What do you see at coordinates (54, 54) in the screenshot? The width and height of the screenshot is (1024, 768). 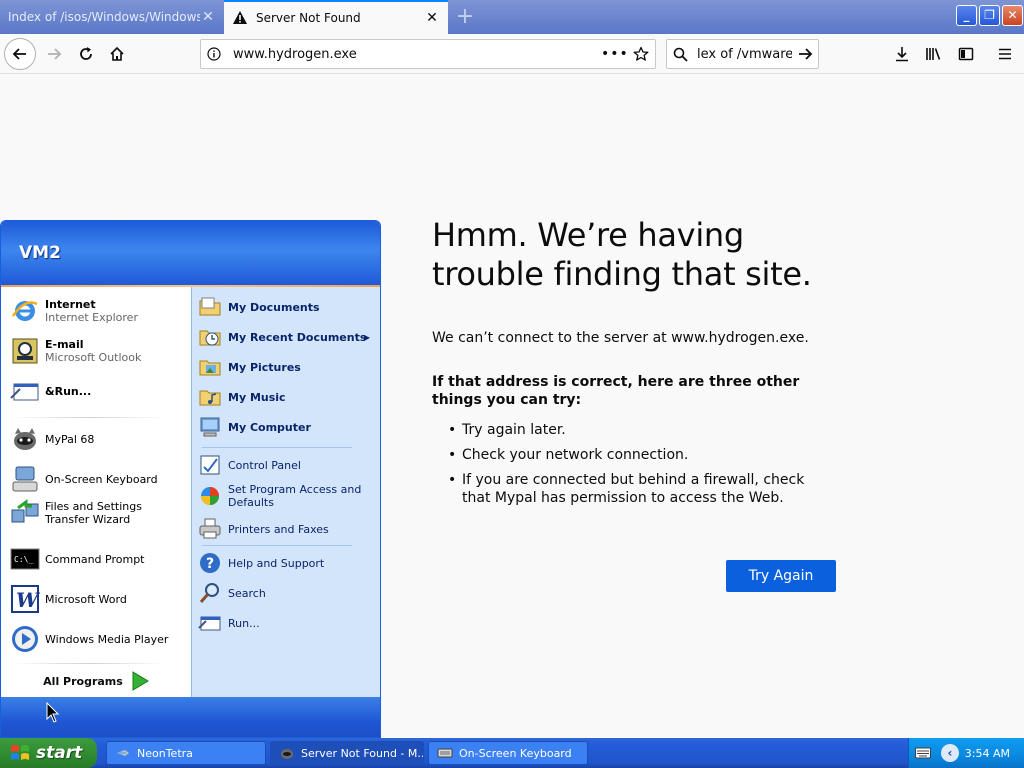 I see `forward-button` at bounding box center [54, 54].